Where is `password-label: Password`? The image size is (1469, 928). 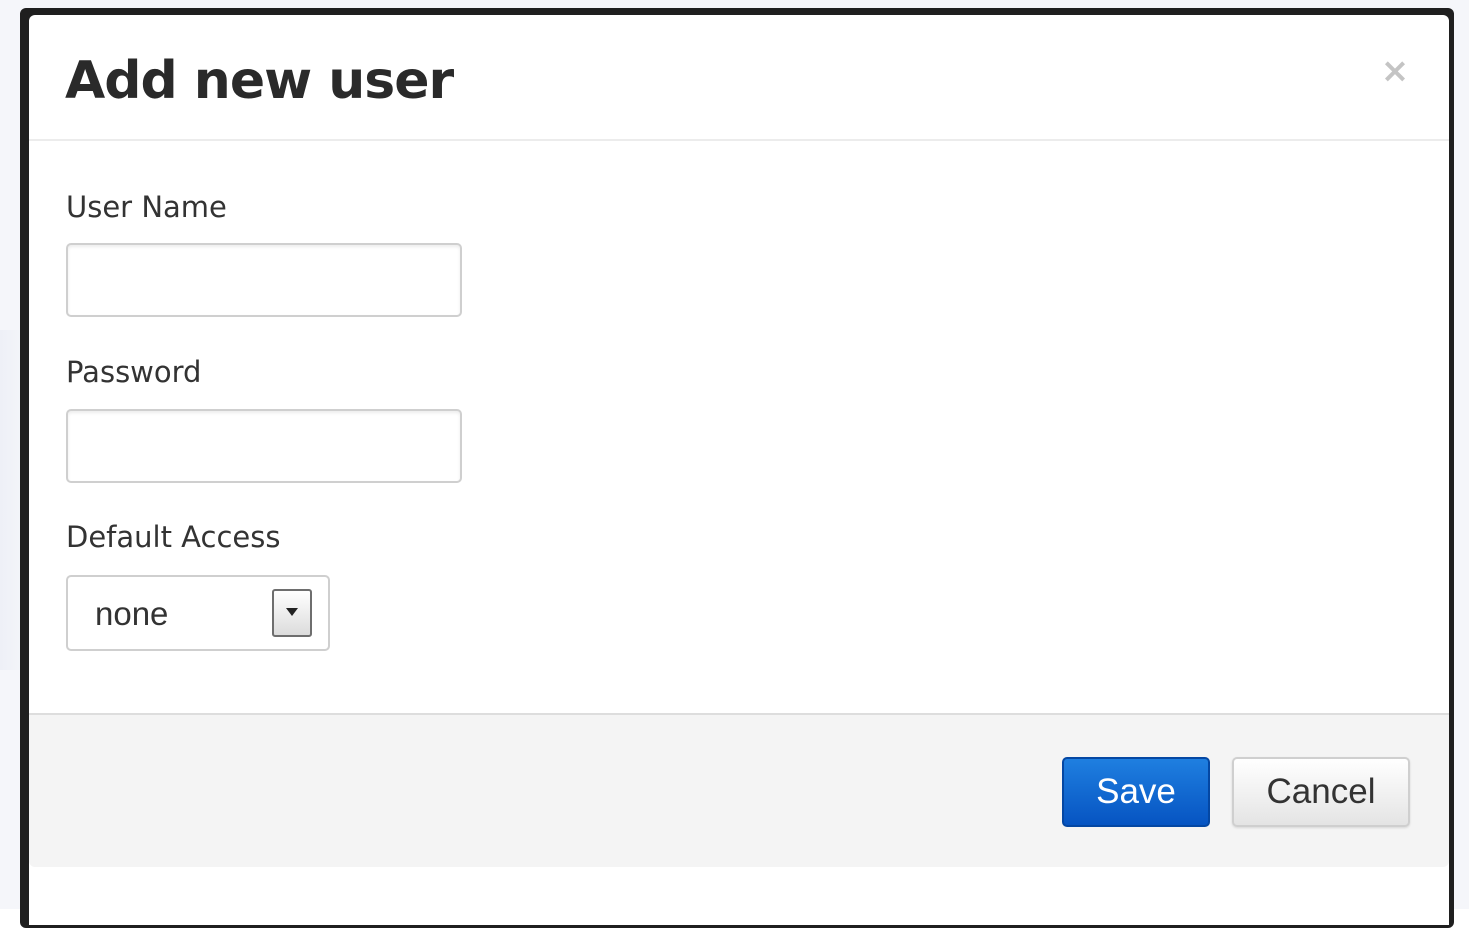
password-label: Password is located at coordinates (134, 372).